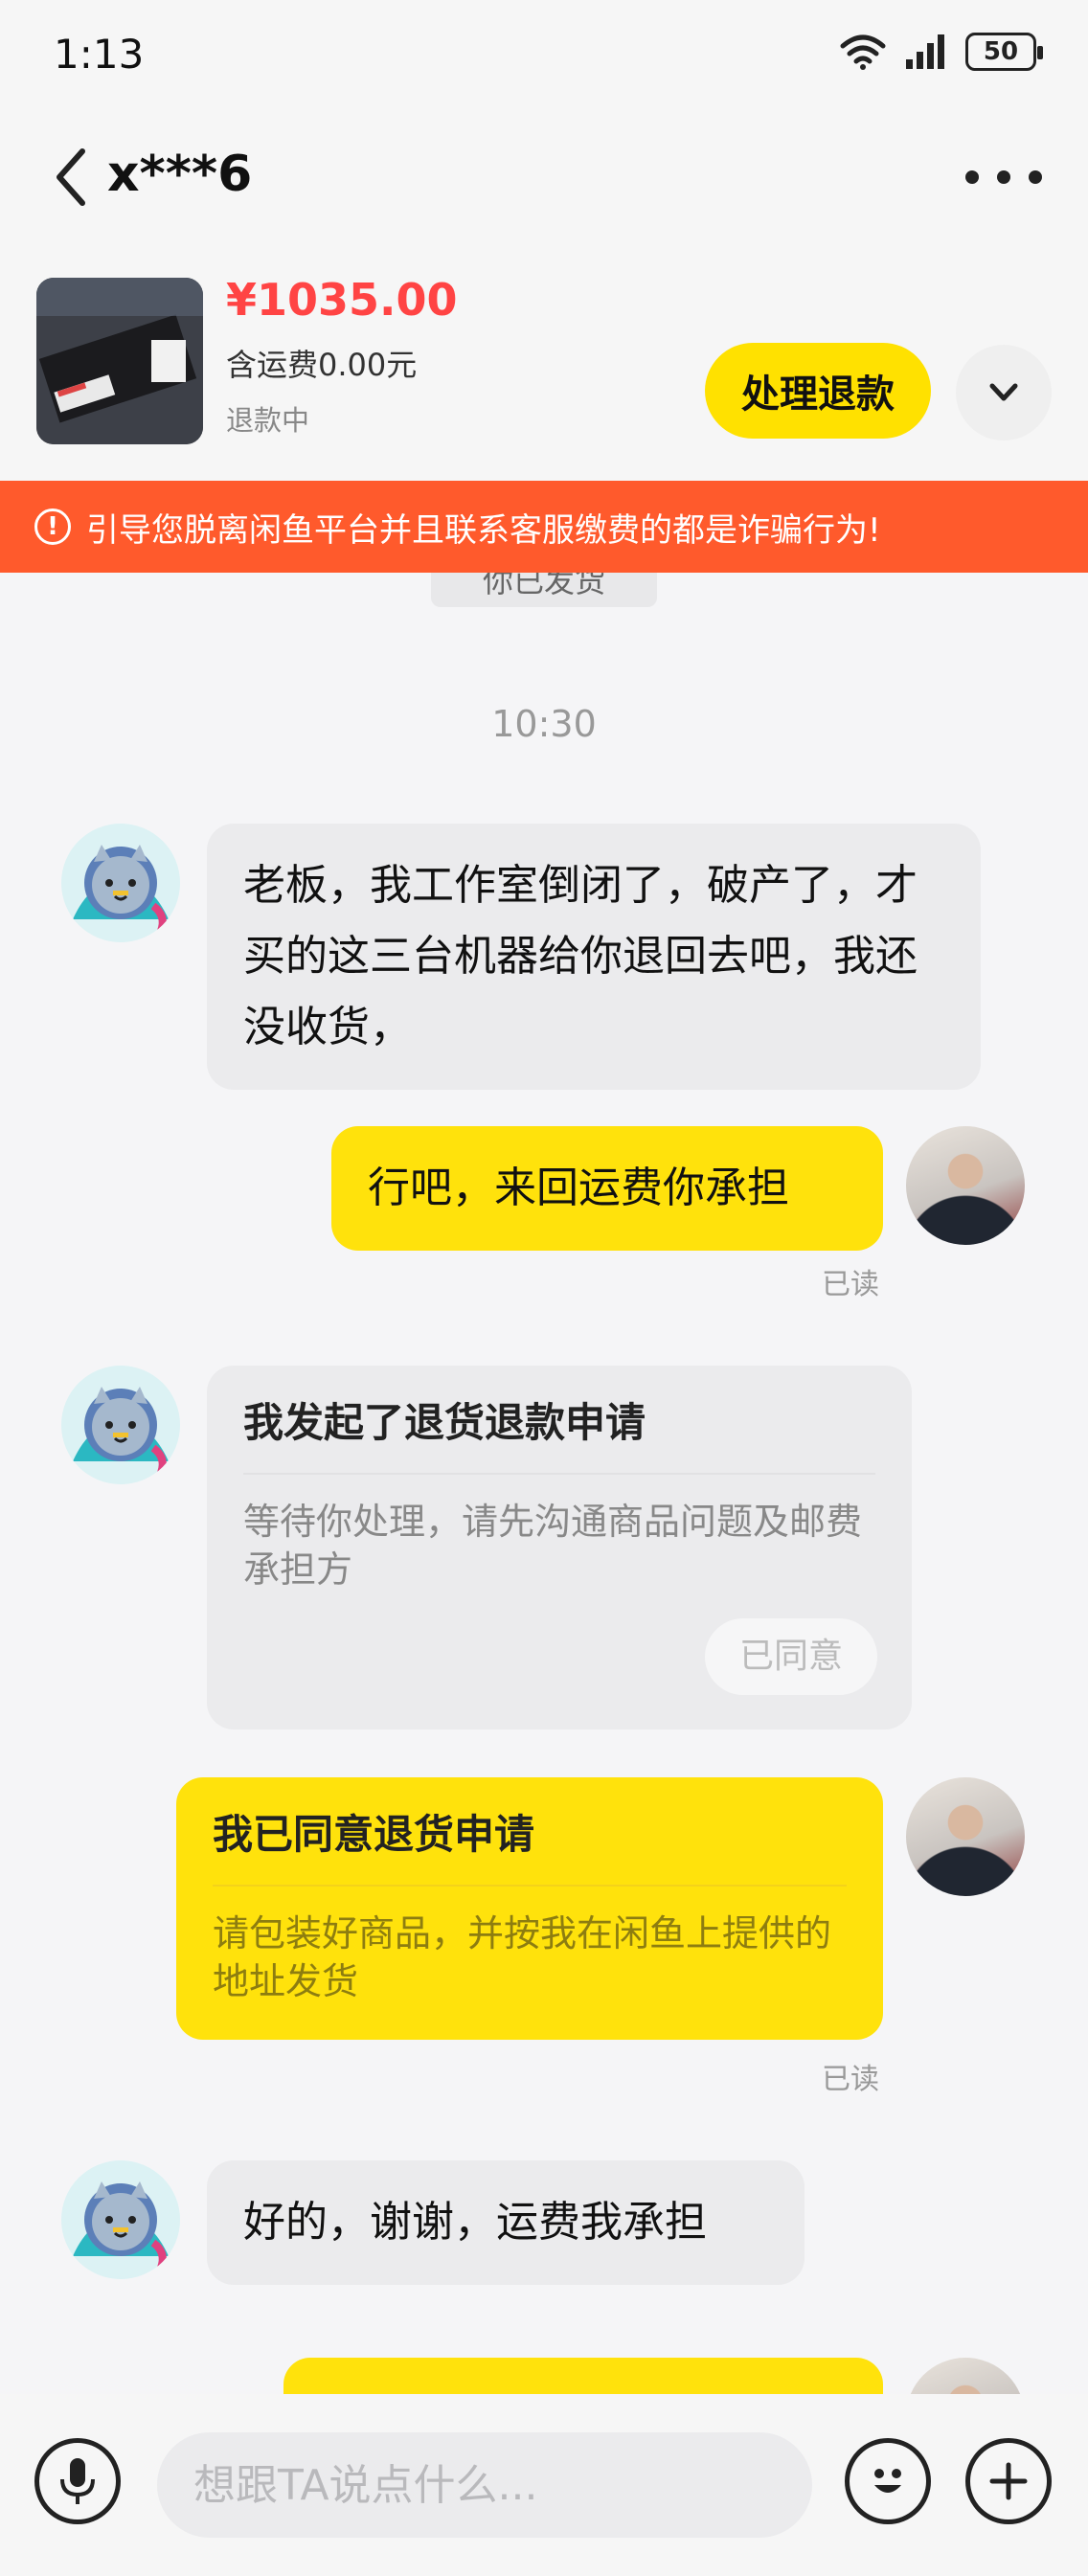  I want to click on card-body: 等待你处理，请先沟通商品问题及邮费承担方, so click(553, 1546).